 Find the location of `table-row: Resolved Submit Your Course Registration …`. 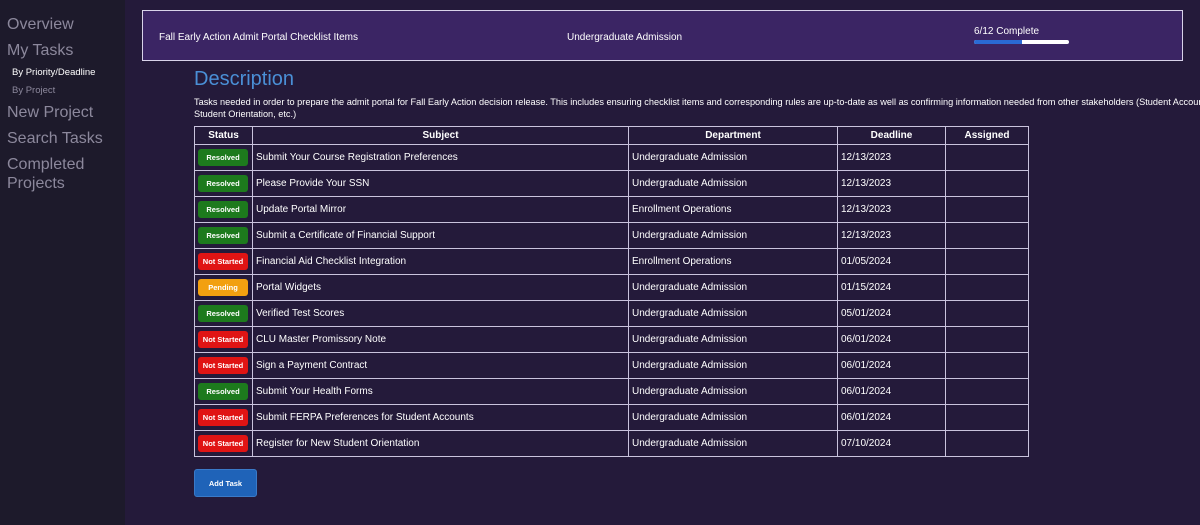

table-row: Resolved Submit Your Course Registration … is located at coordinates (611, 157).